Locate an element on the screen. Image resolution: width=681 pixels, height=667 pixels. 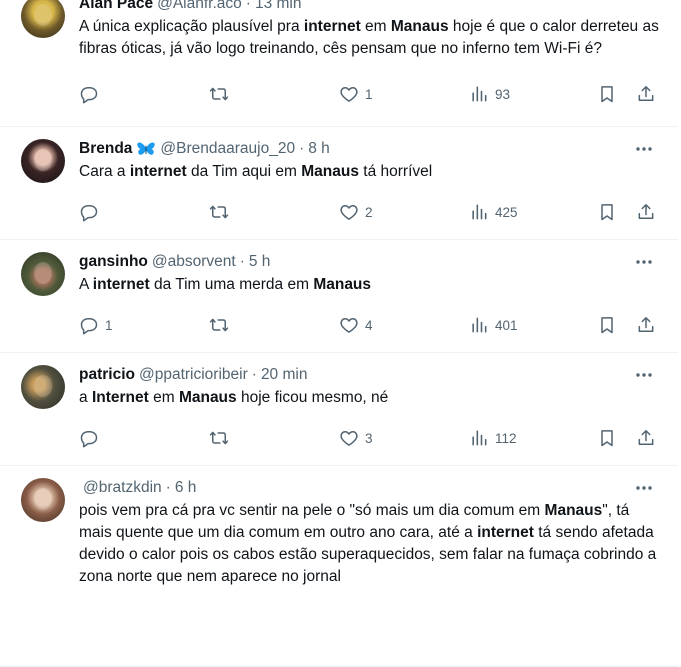
display-name: gansinho is located at coordinates (113, 262).